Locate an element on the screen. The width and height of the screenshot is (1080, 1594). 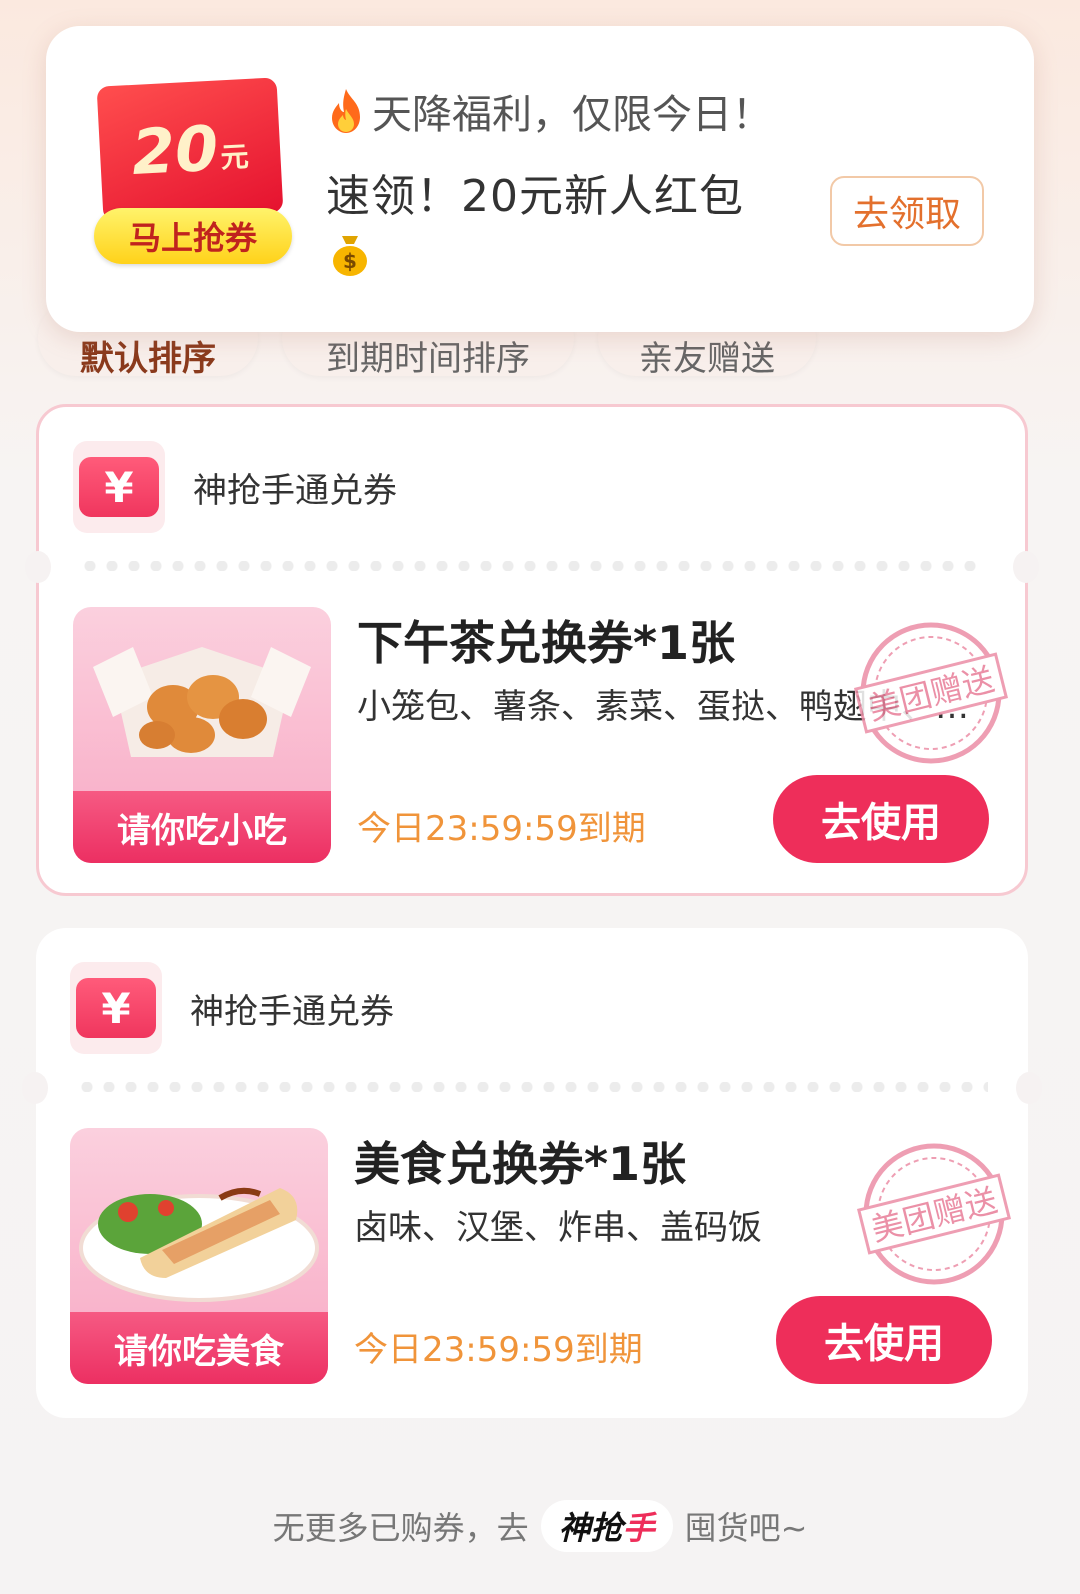
snack-box-image is located at coordinates (202, 702).